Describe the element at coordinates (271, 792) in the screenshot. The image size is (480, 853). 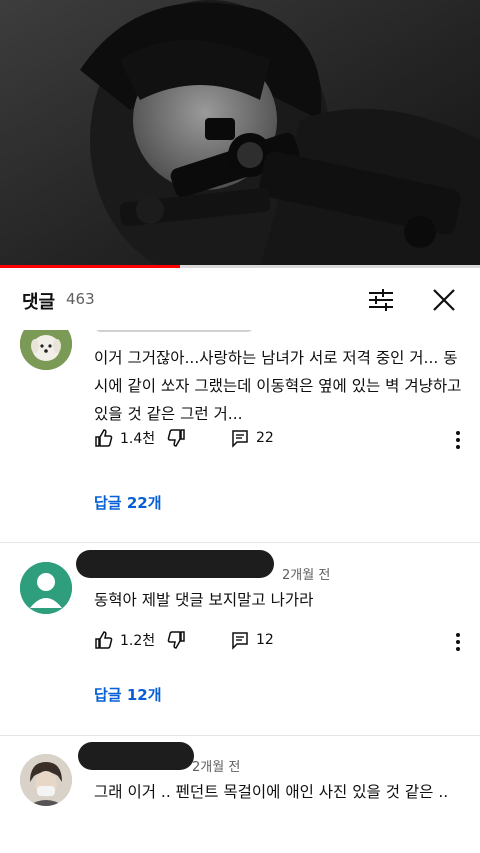
I see `comment-text: 그래 이거 .. 펜던트 목걸이에 애인 사진 있을 것 같은 ..` at that location.